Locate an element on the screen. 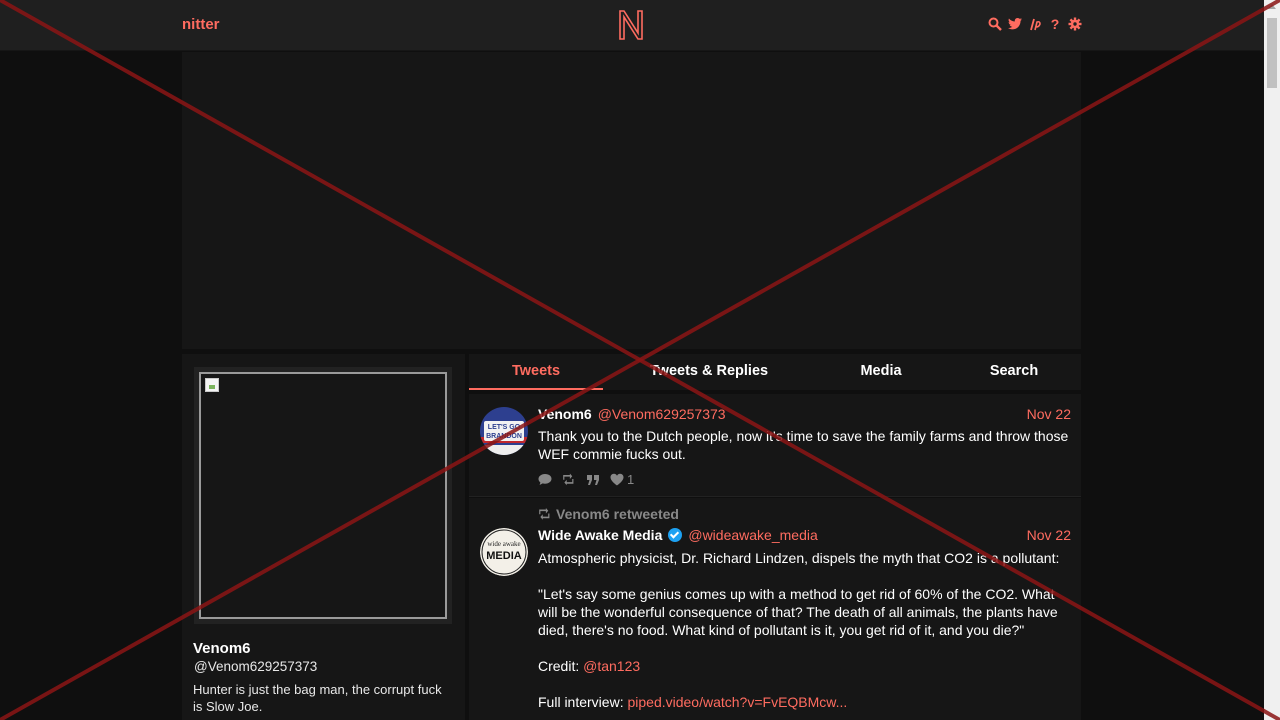  tweet-author-handle: @wideawake_media is located at coordinates (752, 535).